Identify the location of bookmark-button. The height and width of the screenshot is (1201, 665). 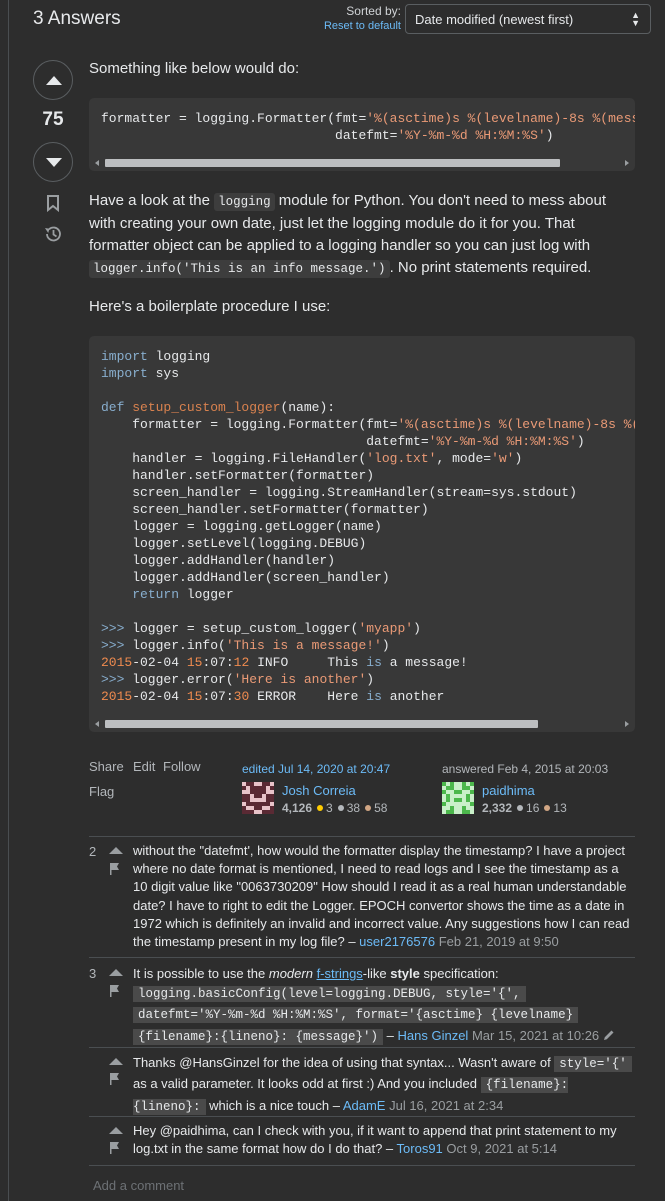
(53, 205).